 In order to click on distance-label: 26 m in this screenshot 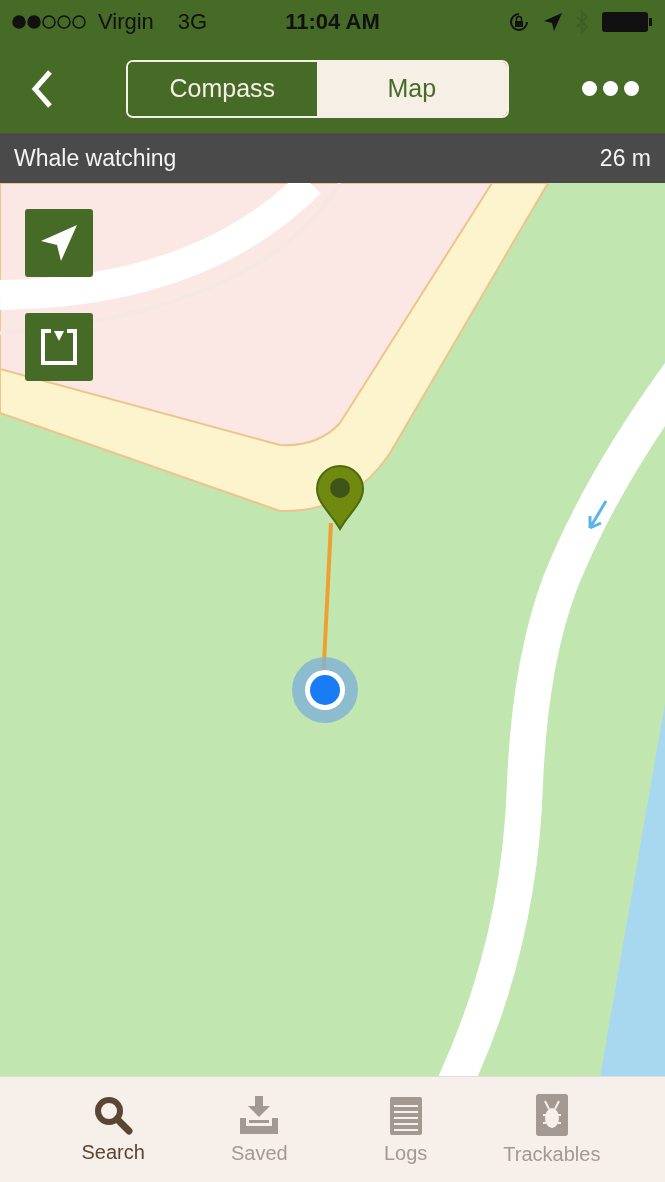, I will do `click(625, 158)`.